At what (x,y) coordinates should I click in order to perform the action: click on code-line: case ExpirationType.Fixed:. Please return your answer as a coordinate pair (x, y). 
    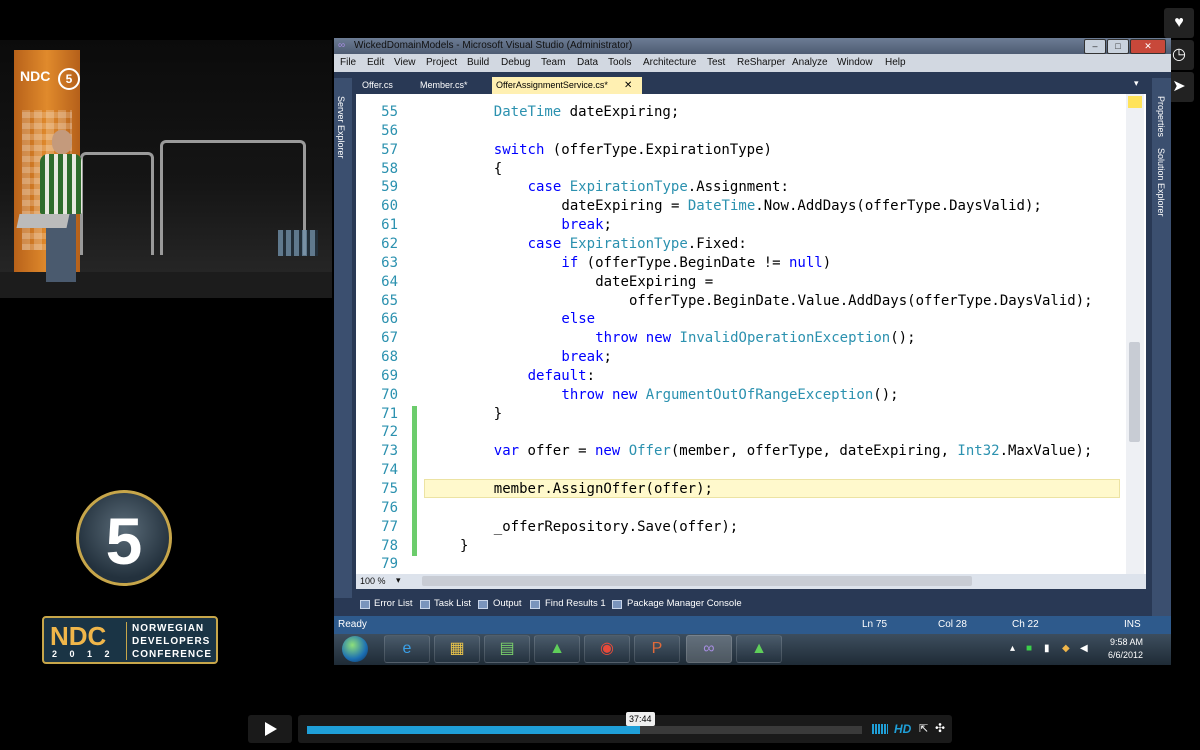
    Looking at the image, I should click on (637, 244).